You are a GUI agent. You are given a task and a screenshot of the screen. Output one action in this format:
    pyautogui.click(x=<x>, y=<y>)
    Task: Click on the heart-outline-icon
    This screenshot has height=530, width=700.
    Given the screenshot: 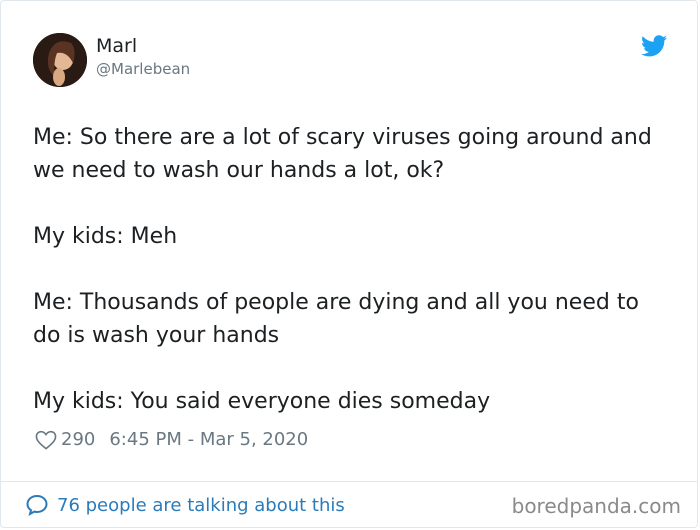 What is the action you would take?
    pyautogui.click(x=46, y=440)
    